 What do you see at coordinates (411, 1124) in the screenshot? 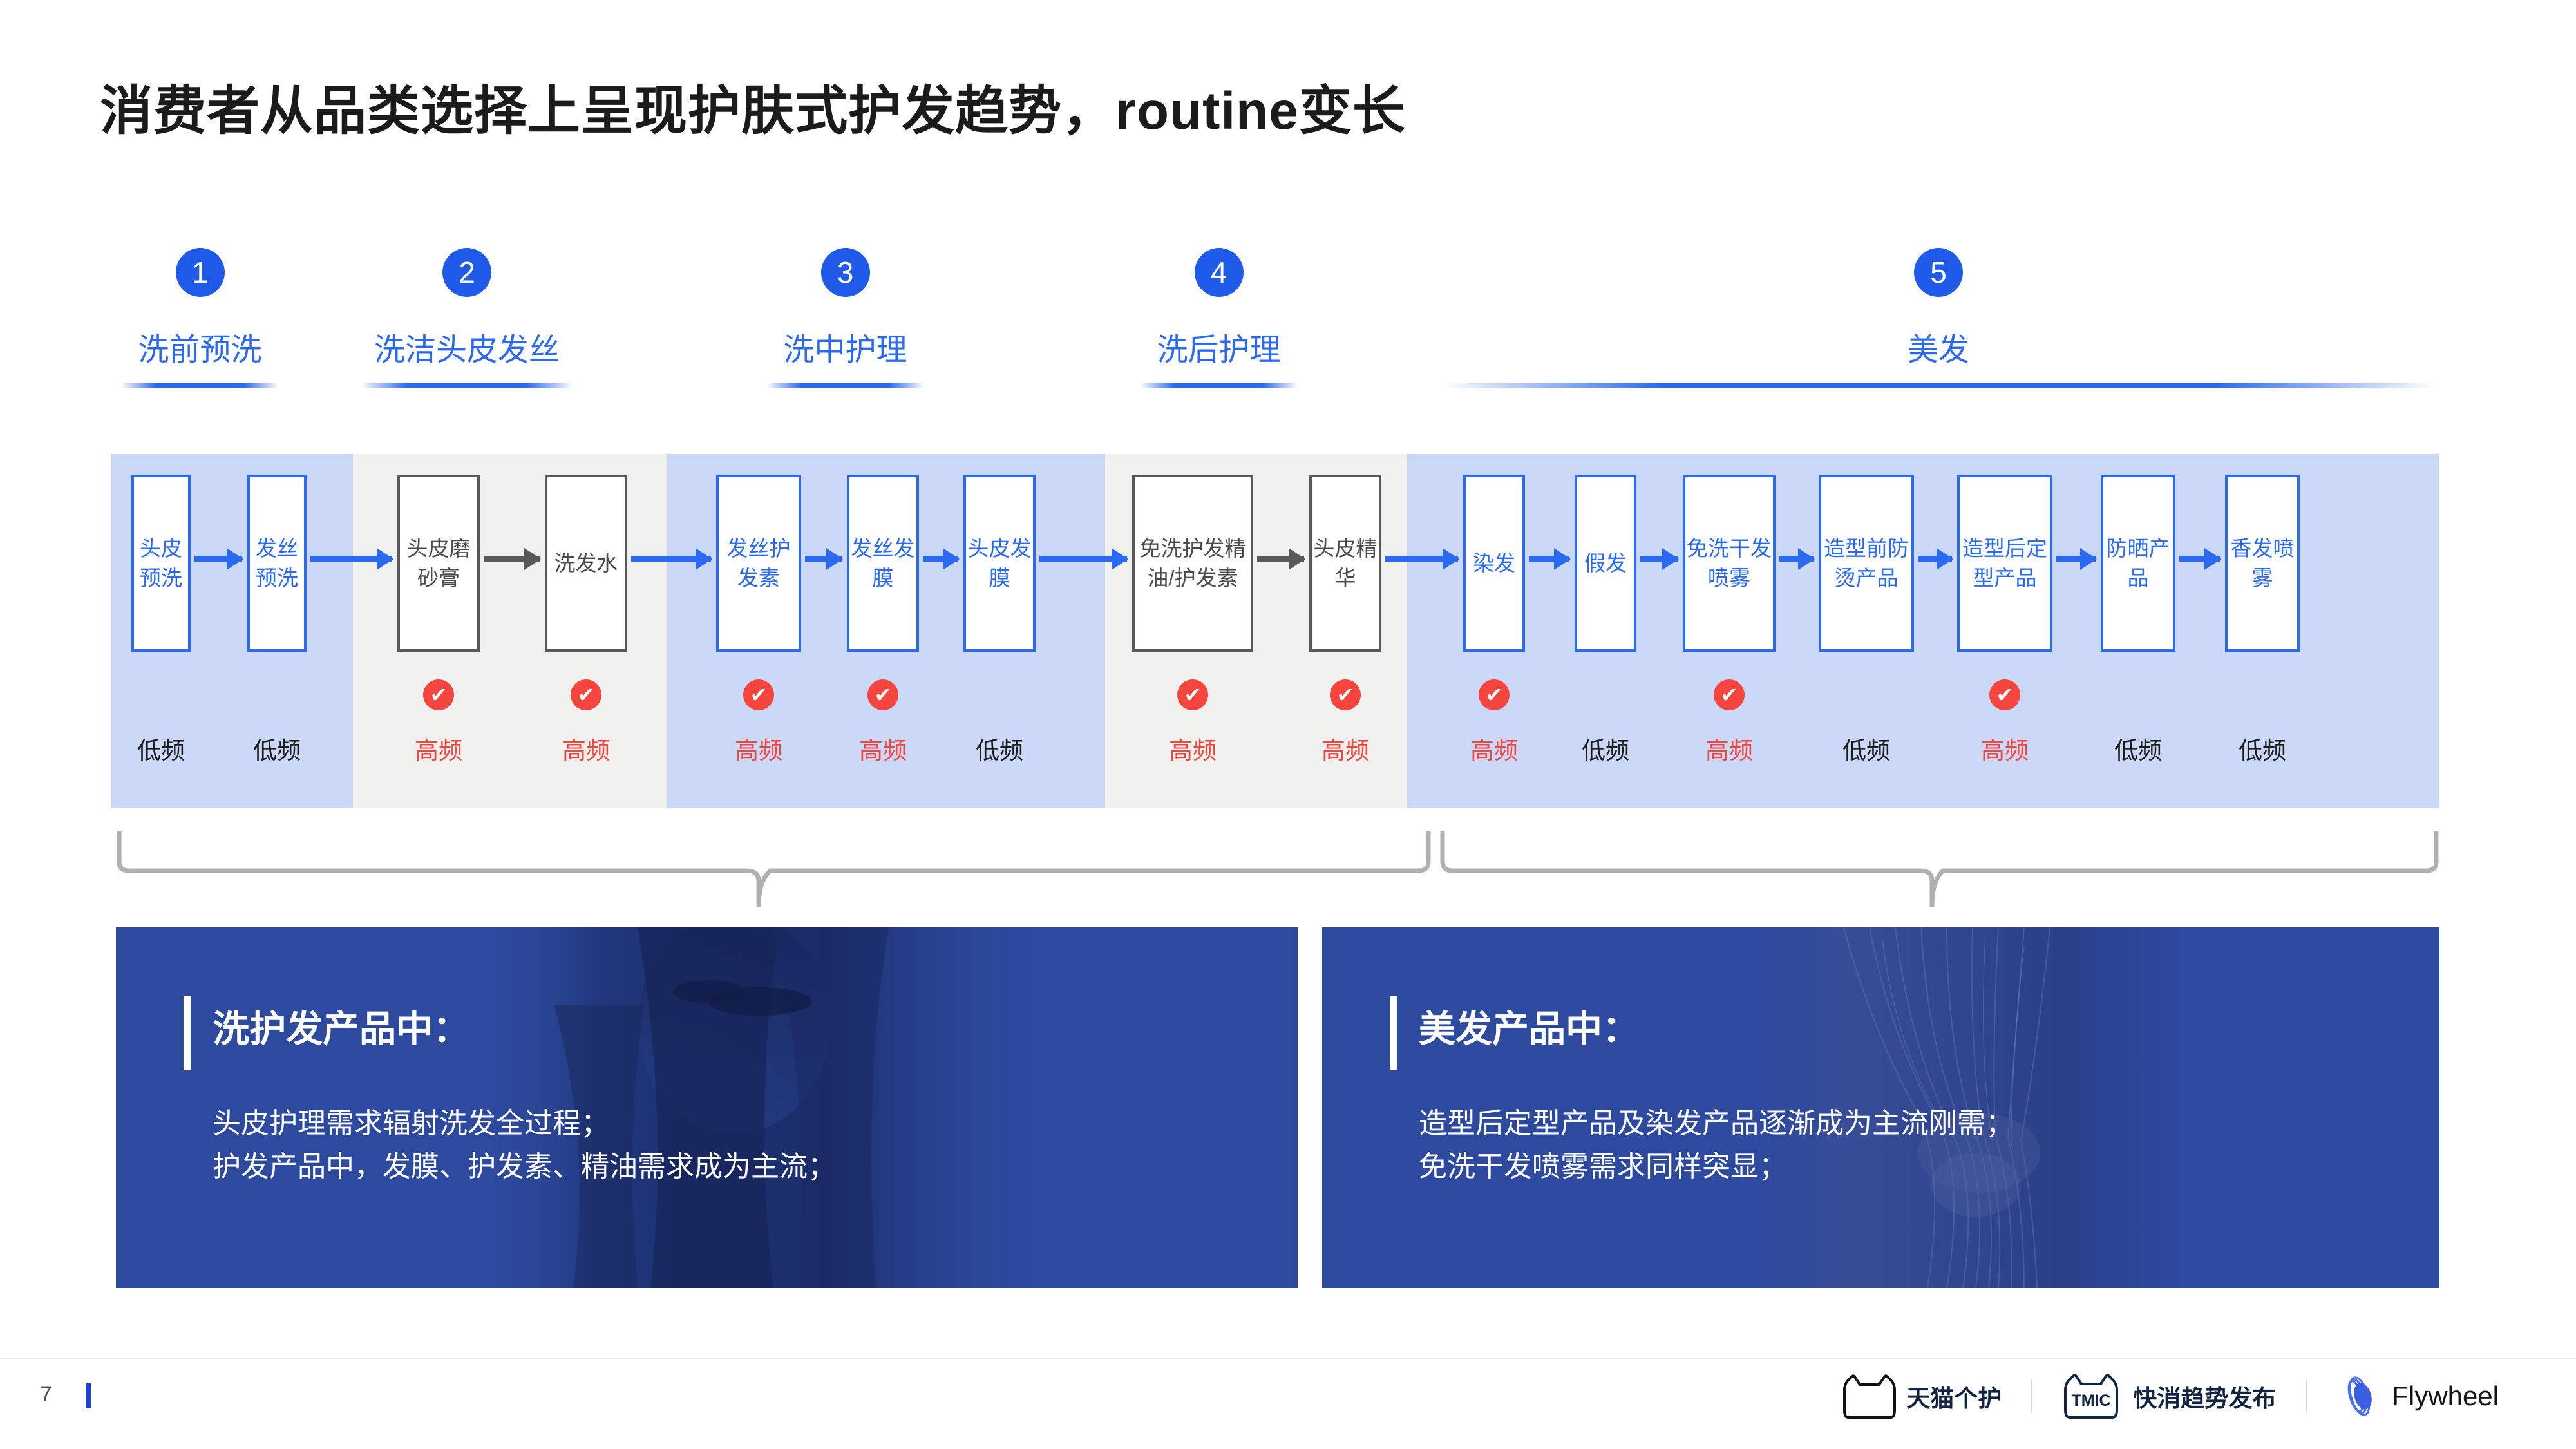
I see `card-line: 头皮护理需求辐射洗发全过程；` at bounding box center [411, 1124].